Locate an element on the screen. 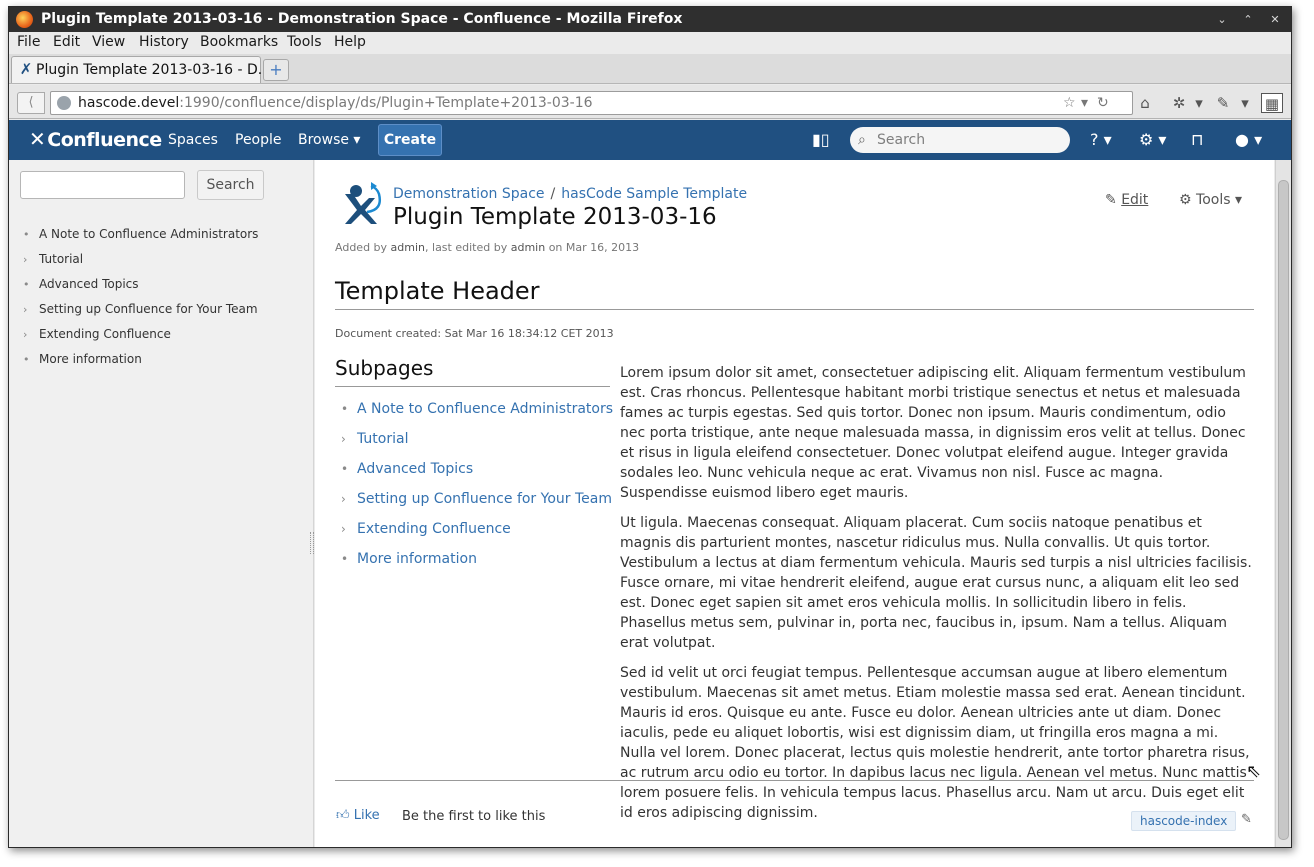 This screenshot has width=1314, height=867. sidebar-item-label: More information is located at coordinates (90, 359).